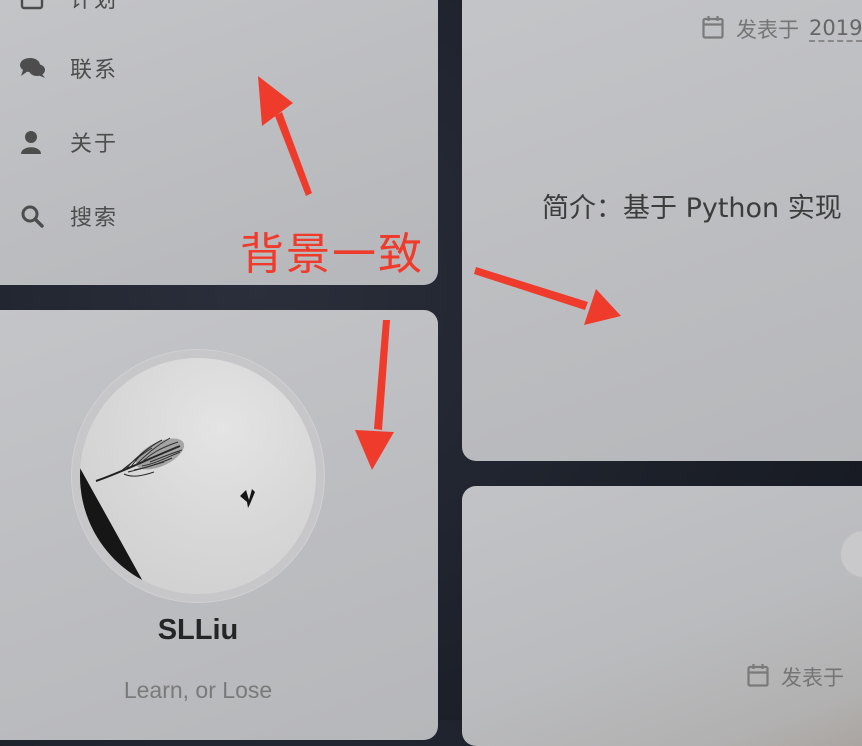 The width and height of the screenshot is (862, 746). What do you see at coordinates (69, 9) in the screenshot?
I see `sidebar-item-plan: 计划` at bounding box center [69, 9].